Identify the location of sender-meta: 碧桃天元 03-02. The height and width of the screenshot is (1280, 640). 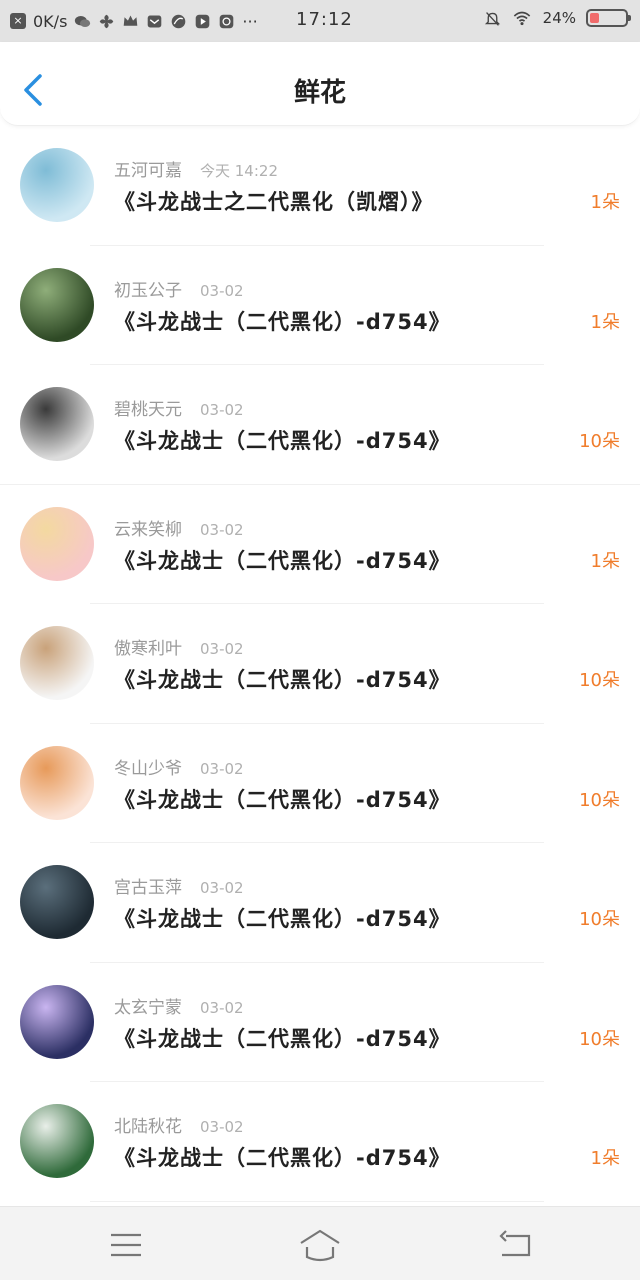
(179, 407).